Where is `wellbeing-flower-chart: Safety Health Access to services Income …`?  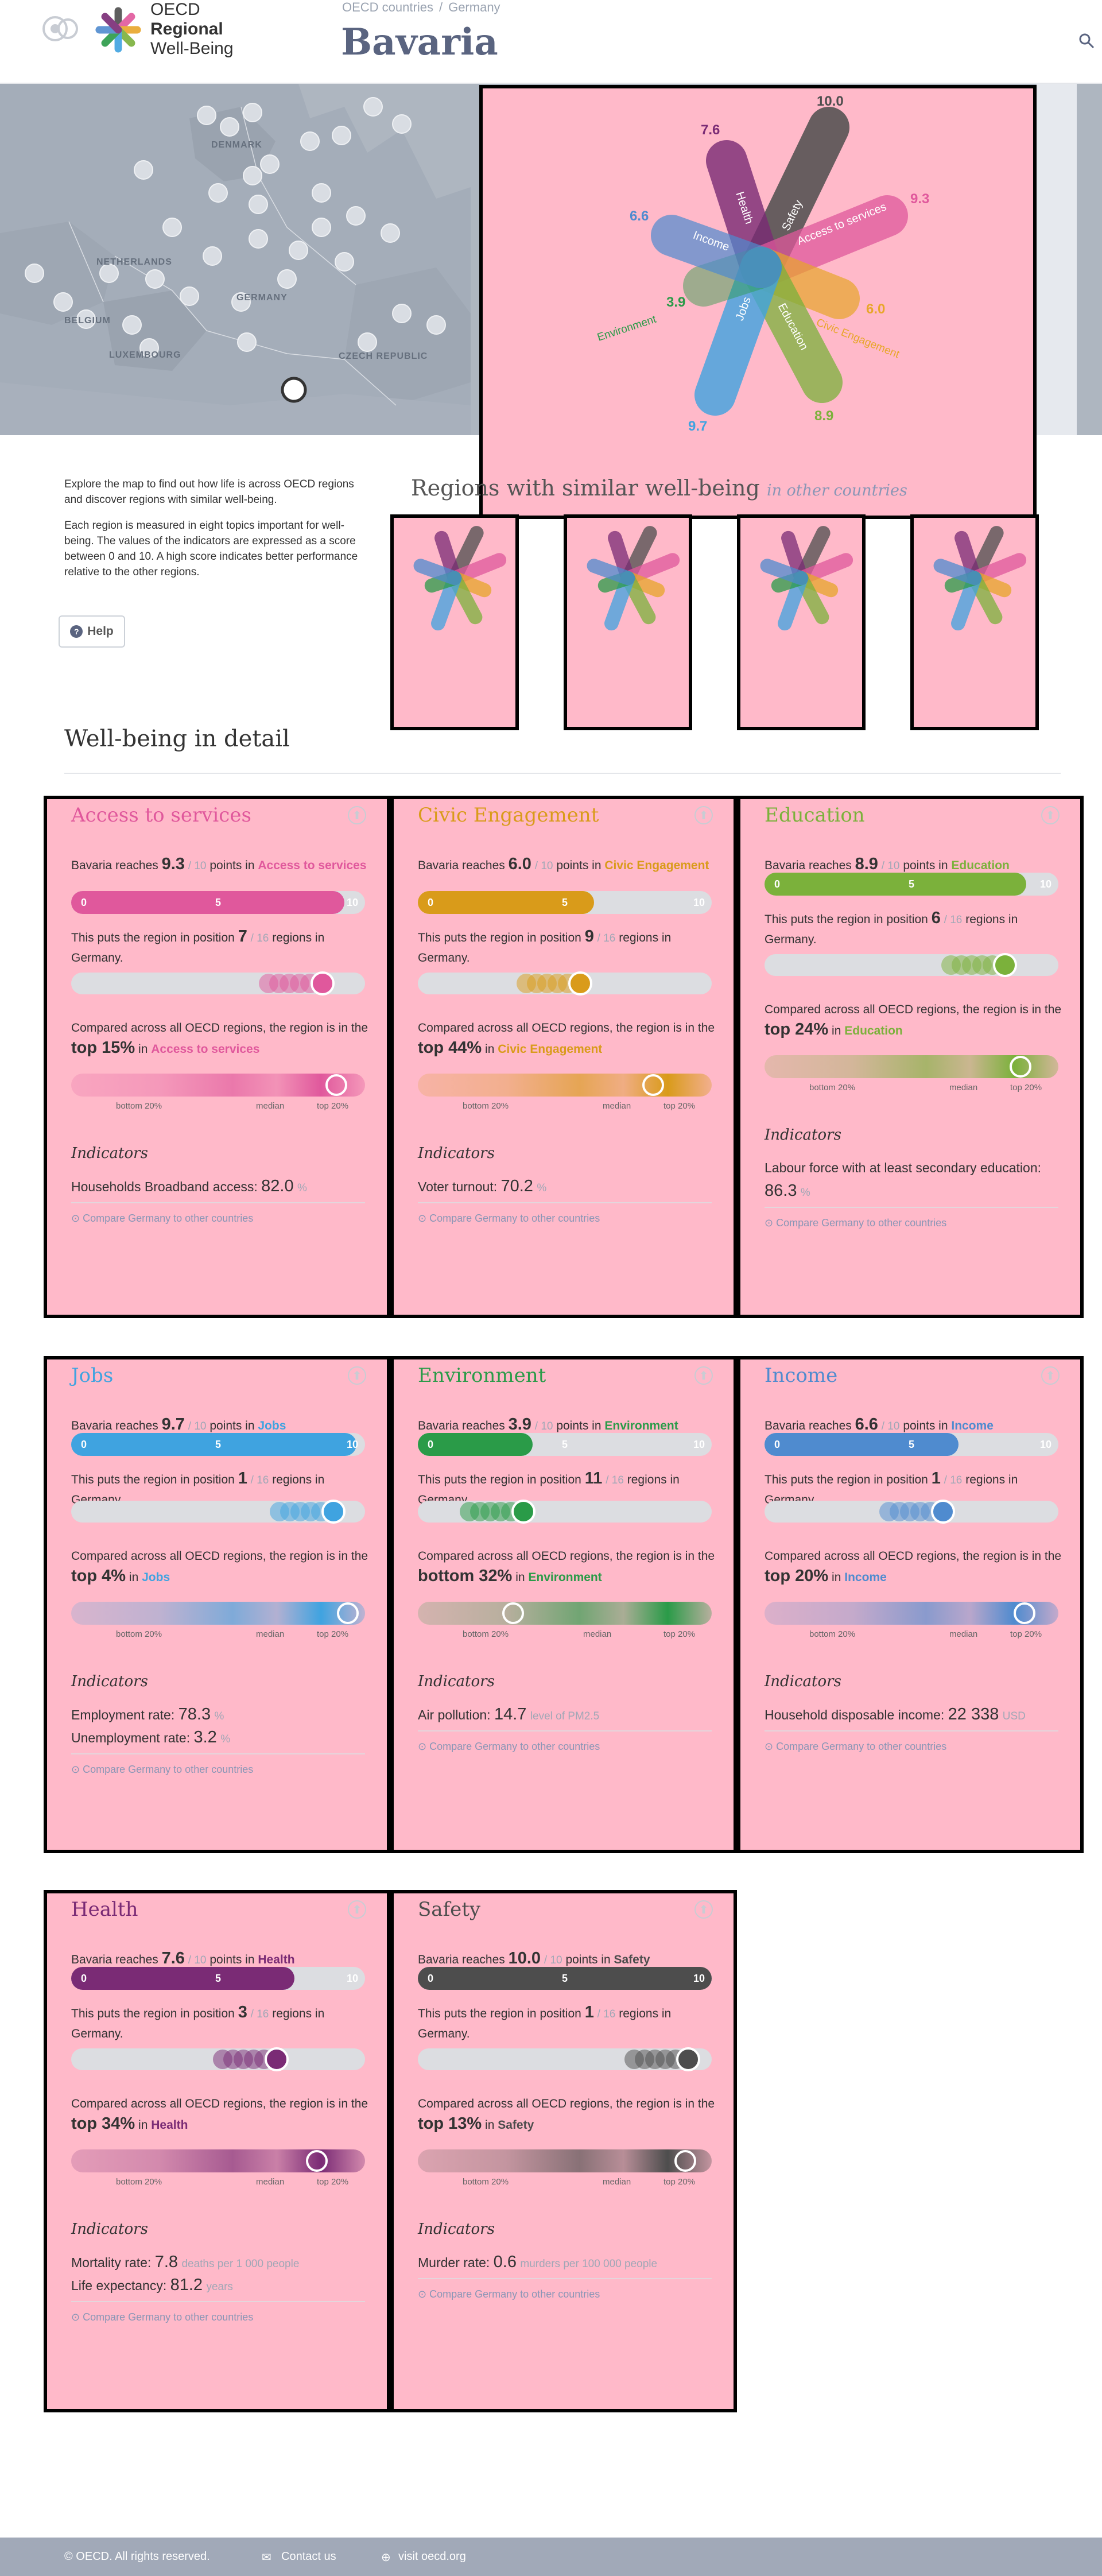 wellbeing-flower-chart: Safety Health Access to services Income … is located at coordinates (758, 302).